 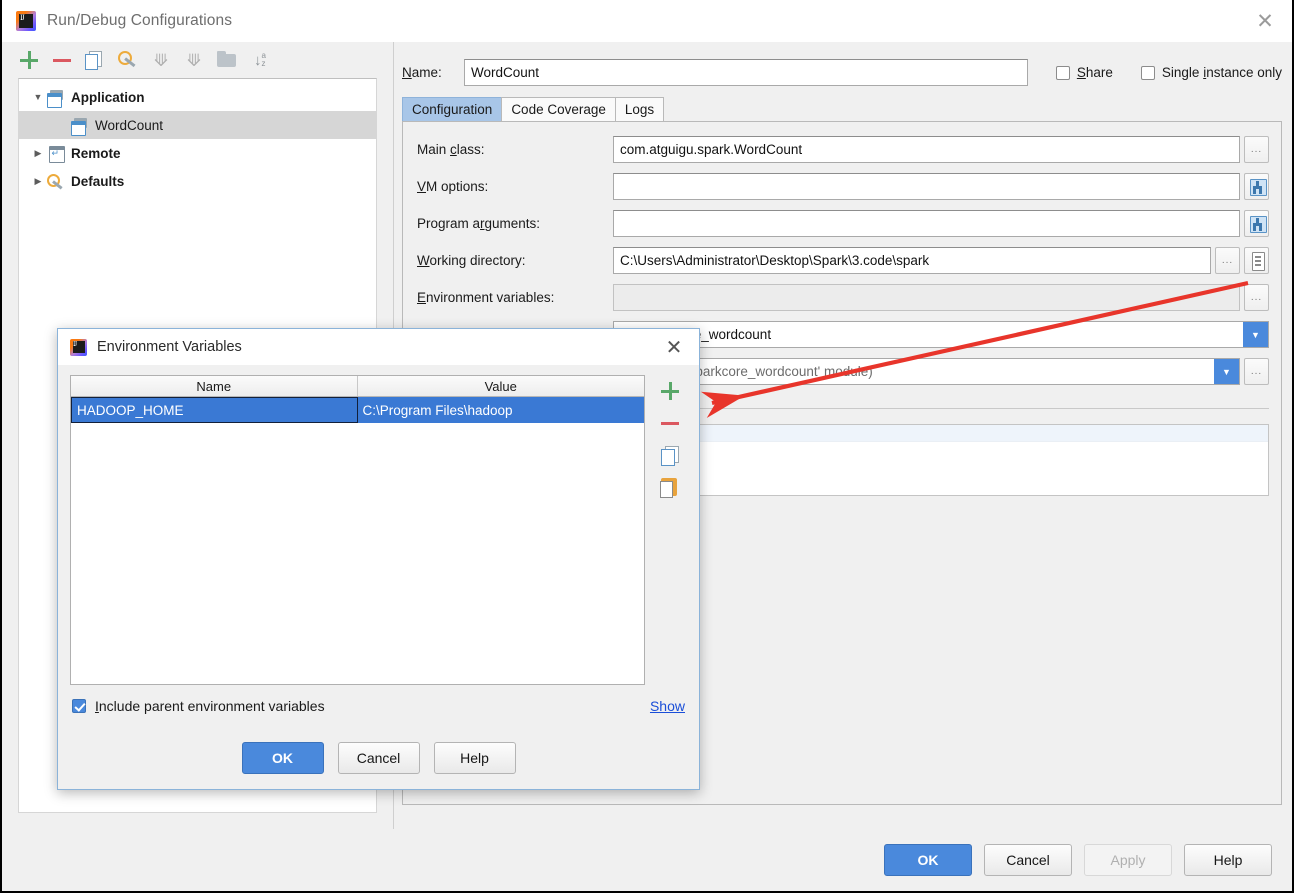 What do you see at coordinates (486, 297) in the screenshot?
I see `environment-variables-label: Environment variables:` at bounding box center [486, 297].